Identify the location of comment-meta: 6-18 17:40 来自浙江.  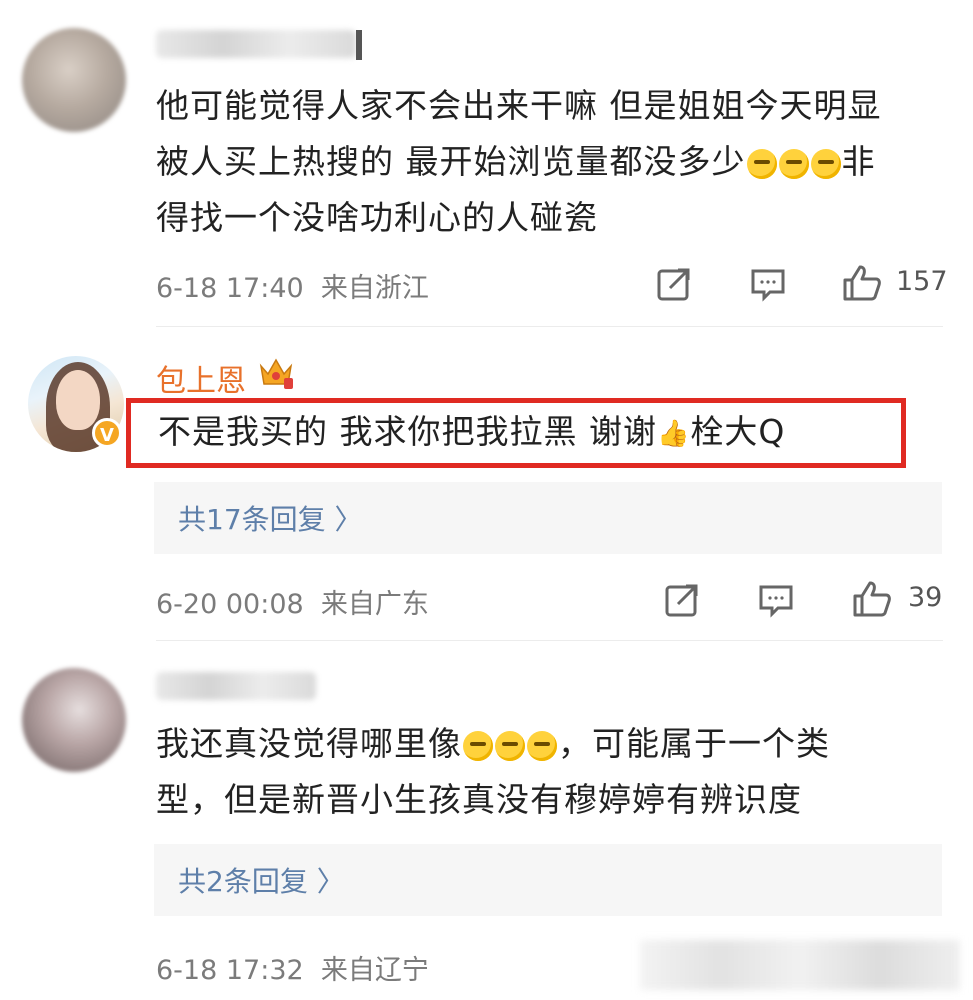
(292, 285).